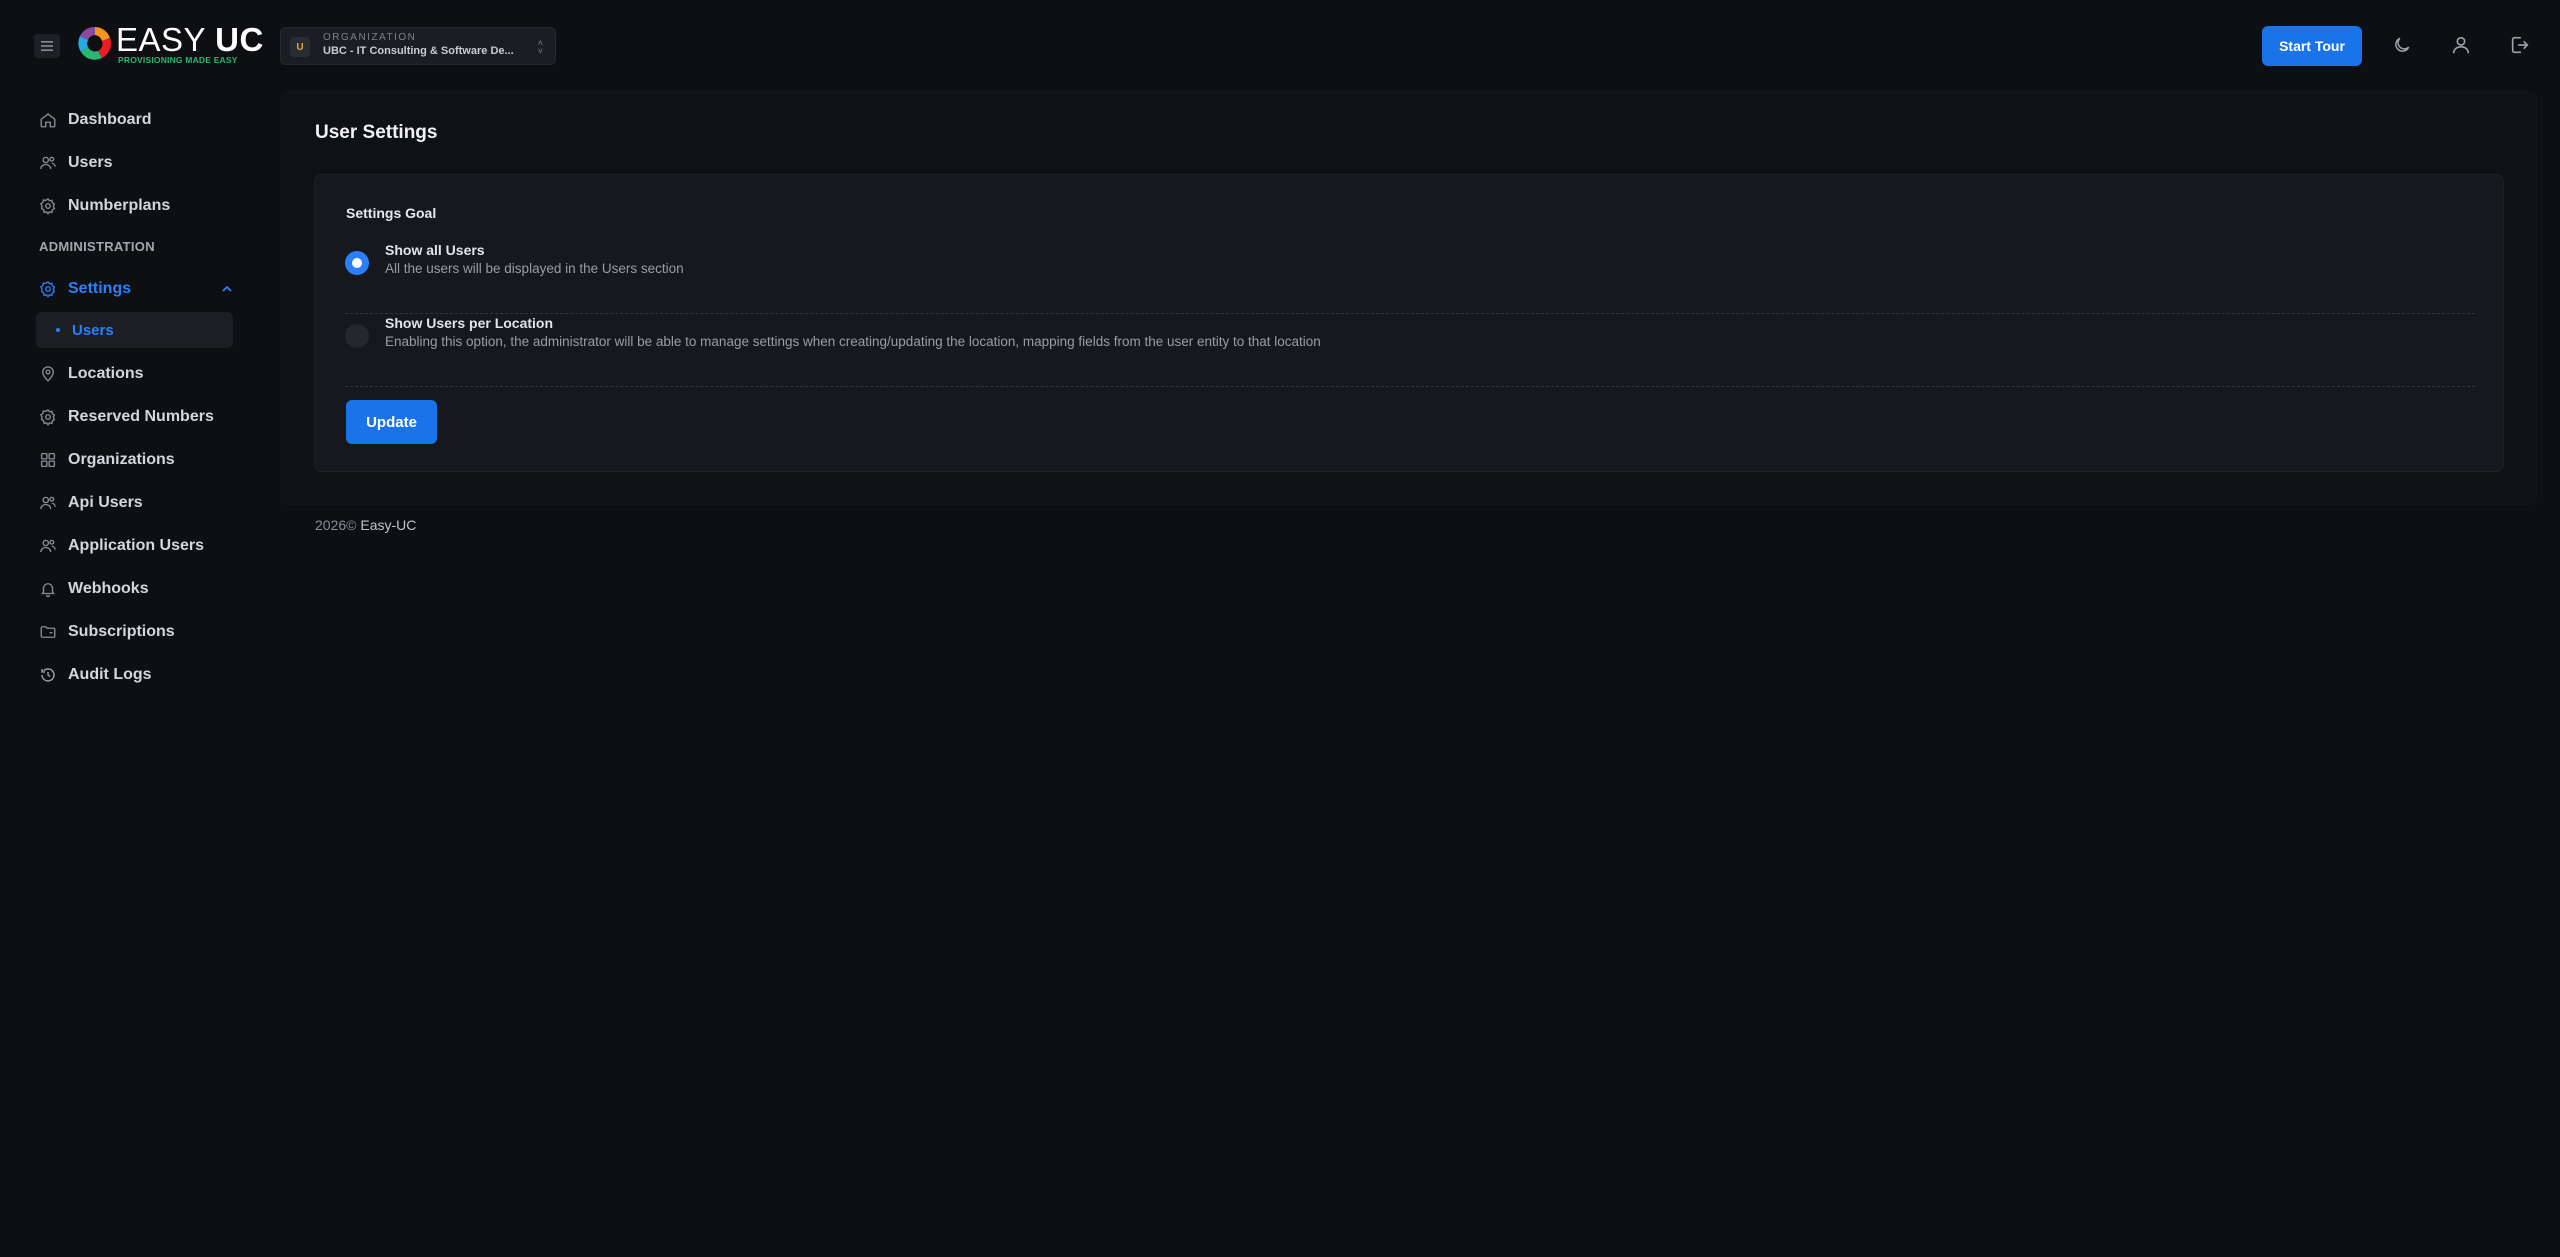  I want to click on folder-icon, so click(48, 632).